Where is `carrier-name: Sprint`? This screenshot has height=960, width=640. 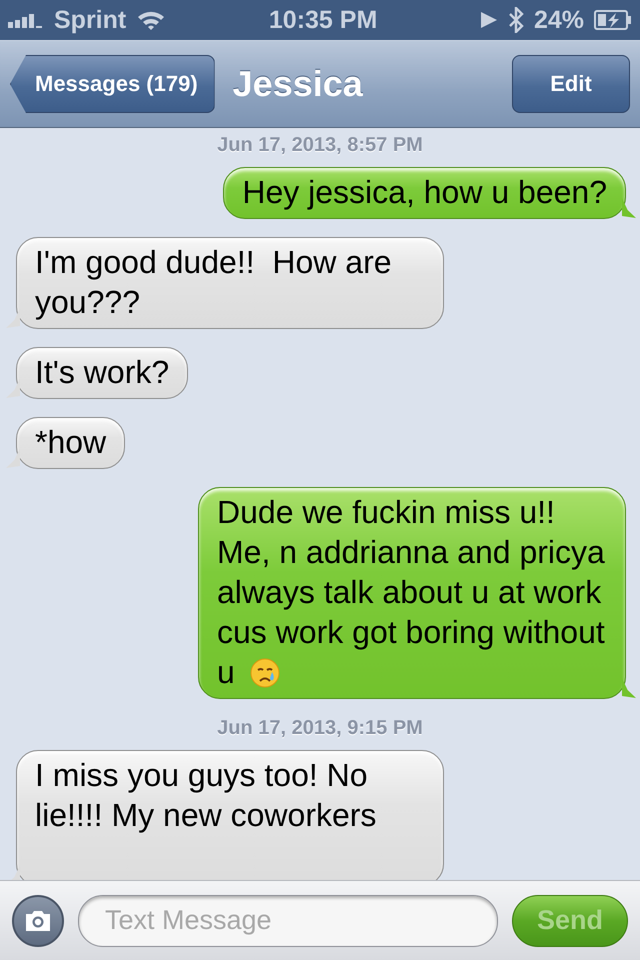 carrier-name: Sprint is located at coordinates (90, 20).